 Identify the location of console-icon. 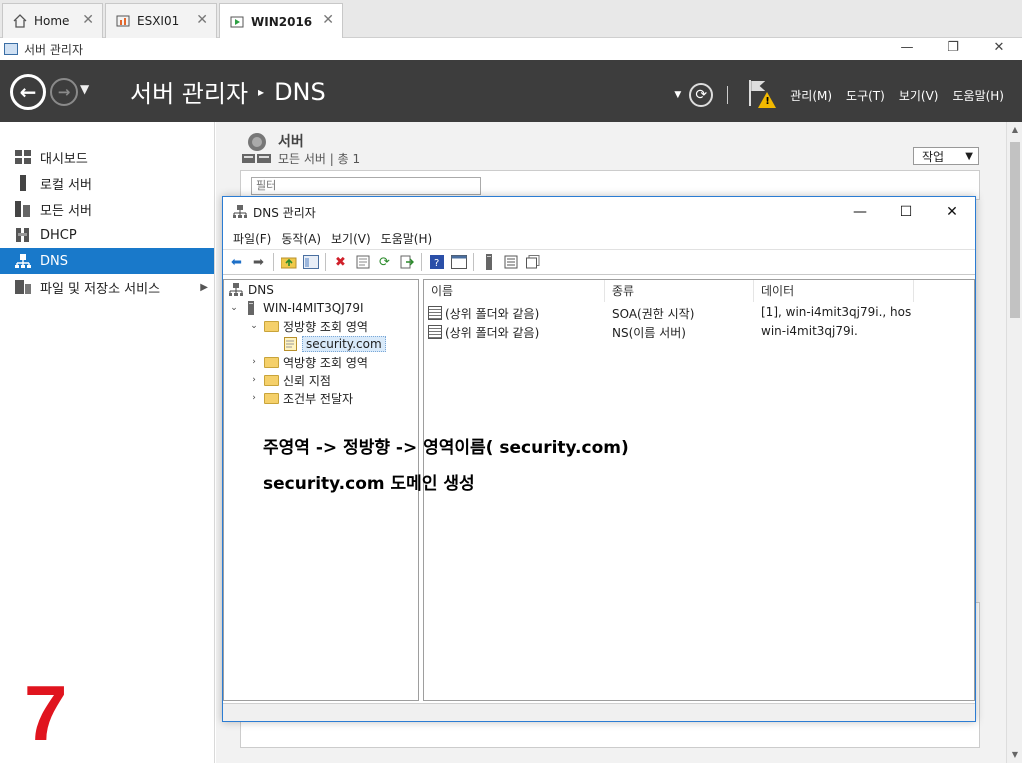
(237, 22).